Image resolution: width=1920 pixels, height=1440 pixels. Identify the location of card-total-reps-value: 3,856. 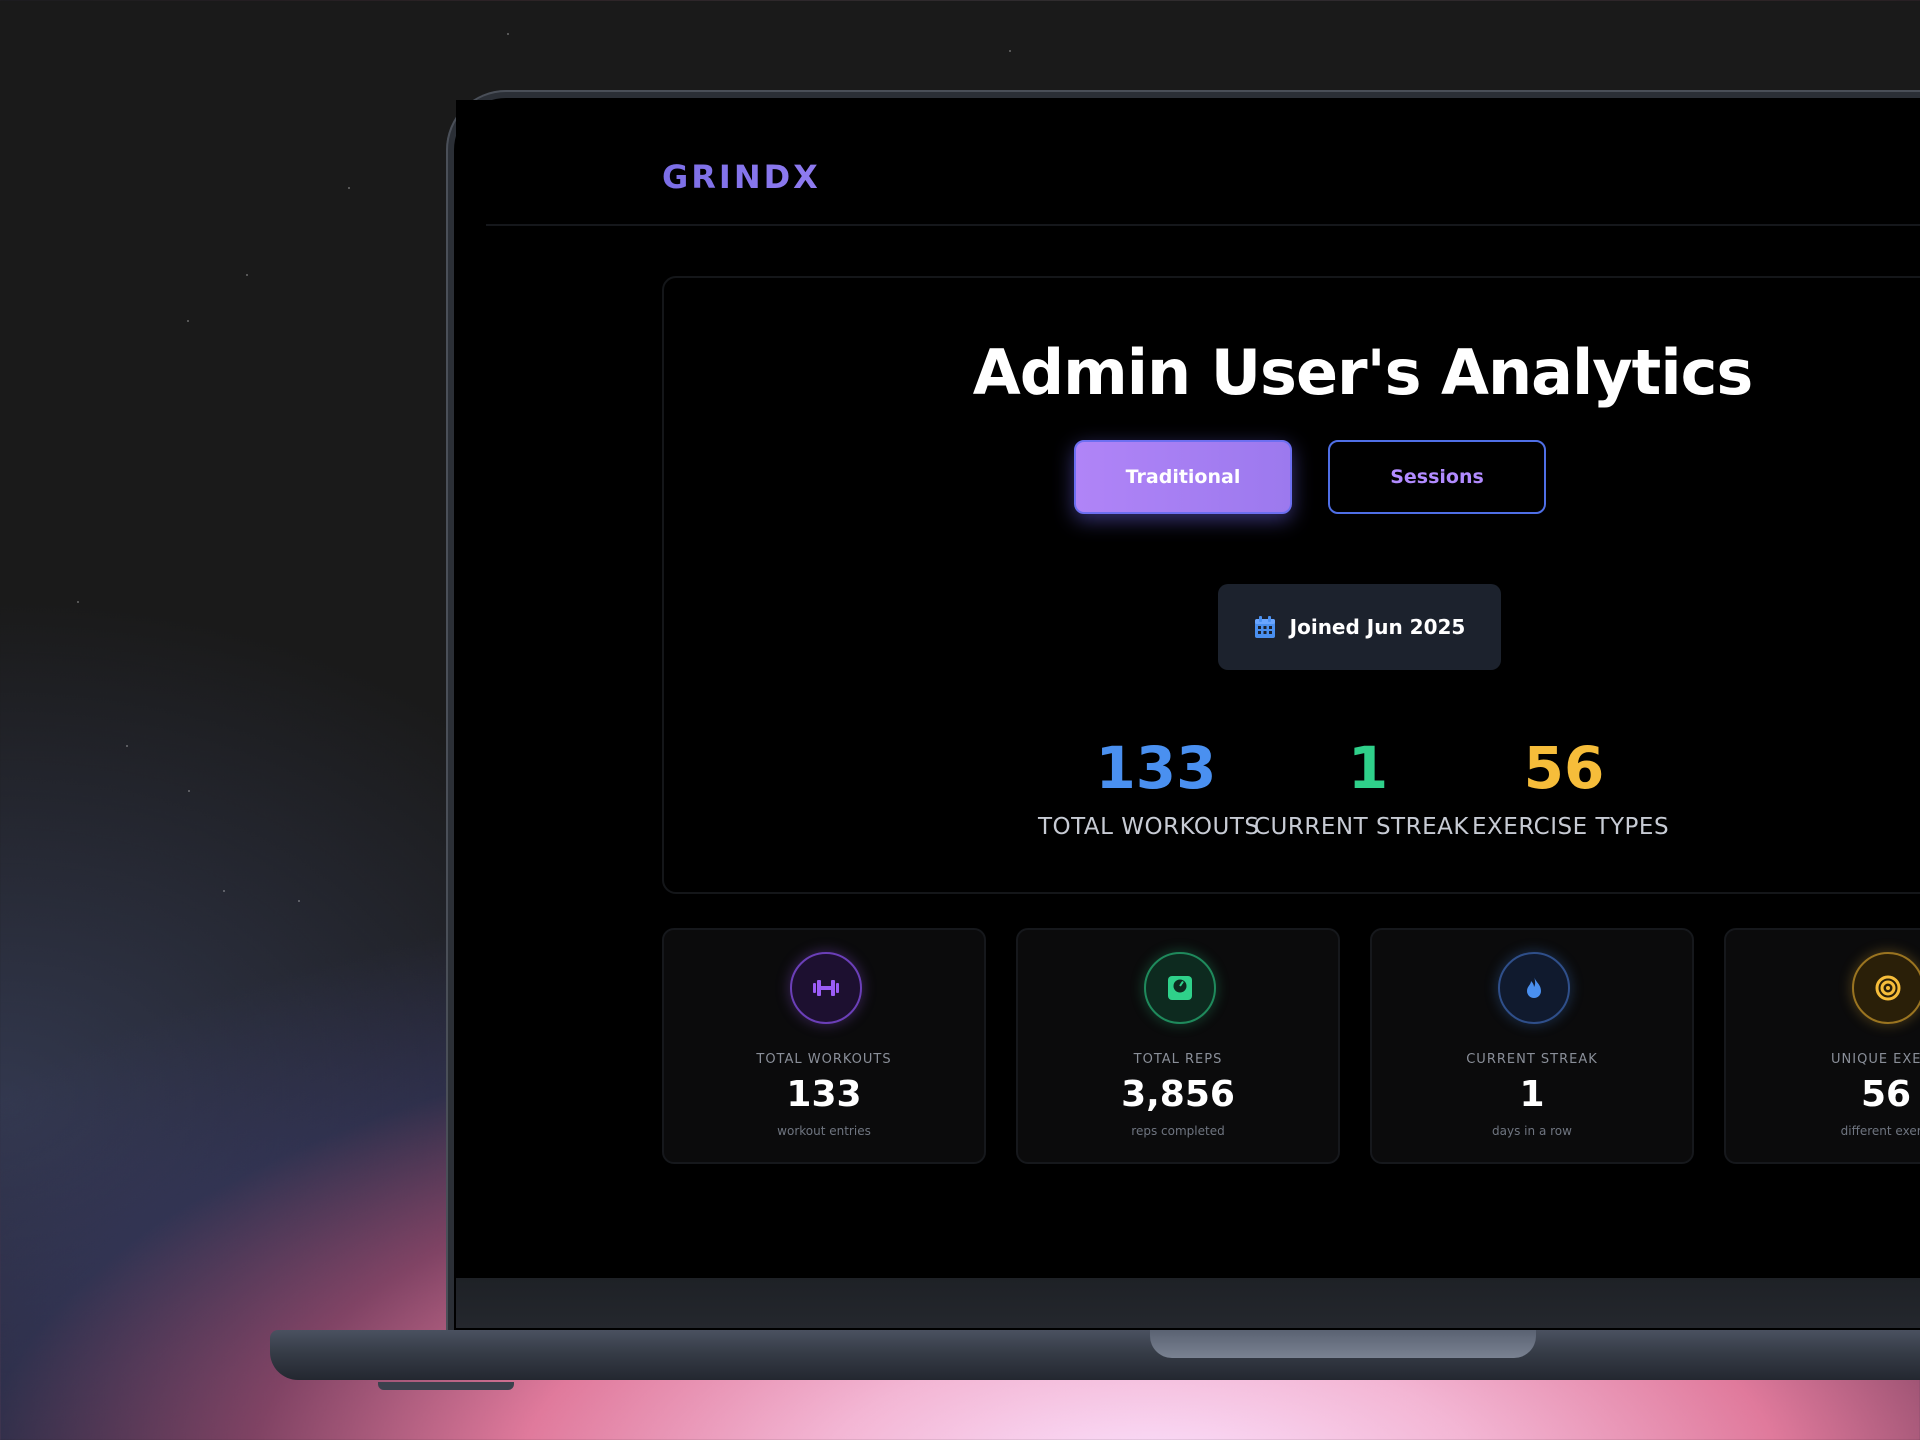
(1178, 1094).